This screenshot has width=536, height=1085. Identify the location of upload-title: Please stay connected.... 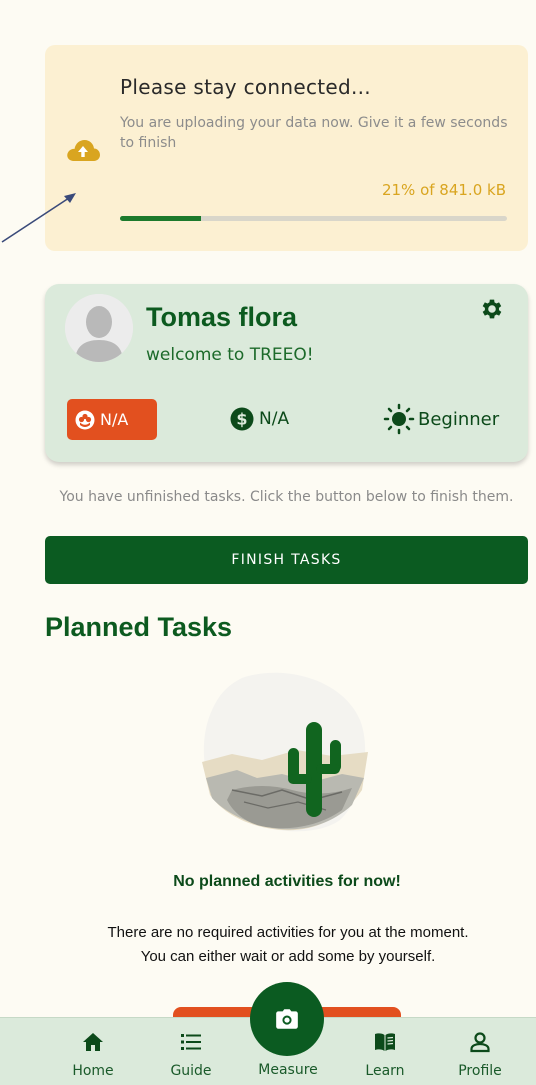
(245, 87).